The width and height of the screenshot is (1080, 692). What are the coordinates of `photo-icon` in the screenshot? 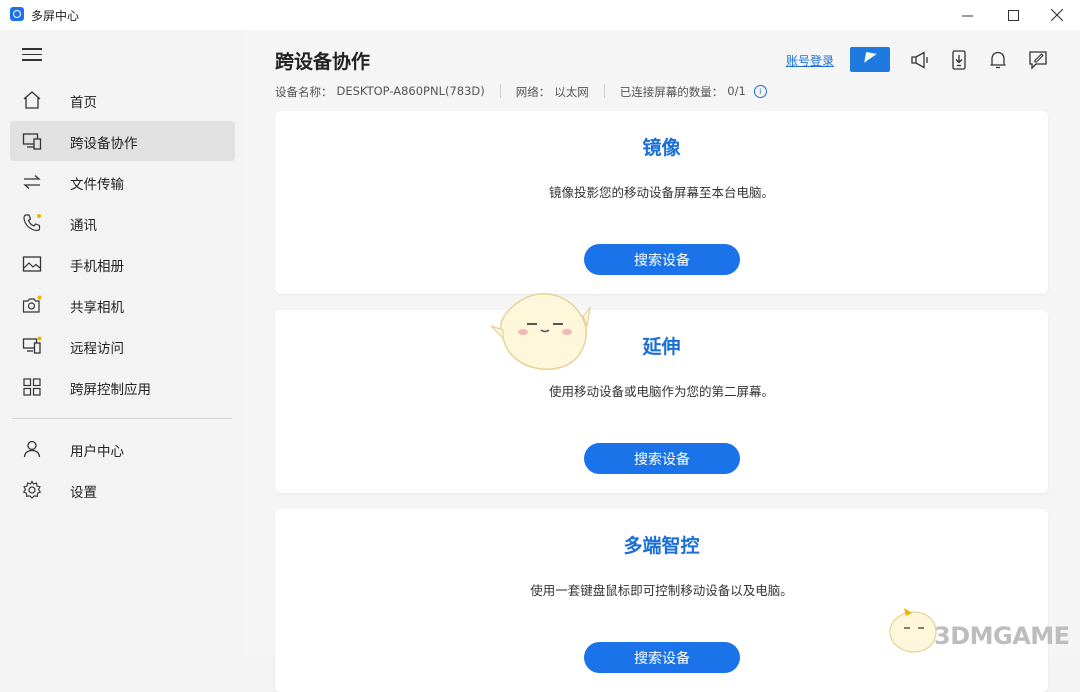 It's located at (32, 264).